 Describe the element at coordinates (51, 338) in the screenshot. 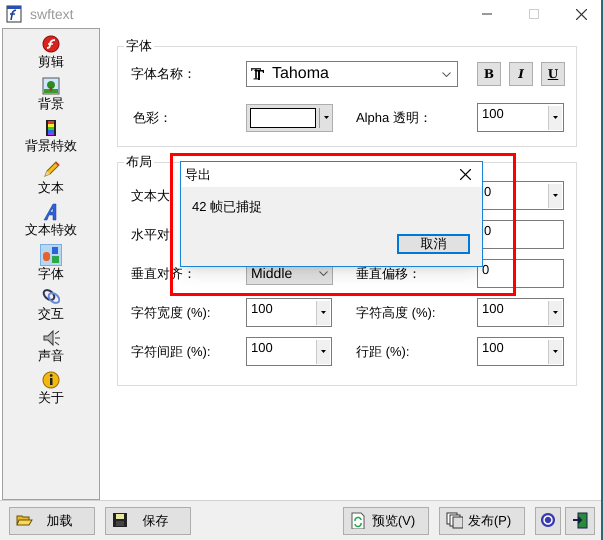

I see `speaker-icon` at that location.